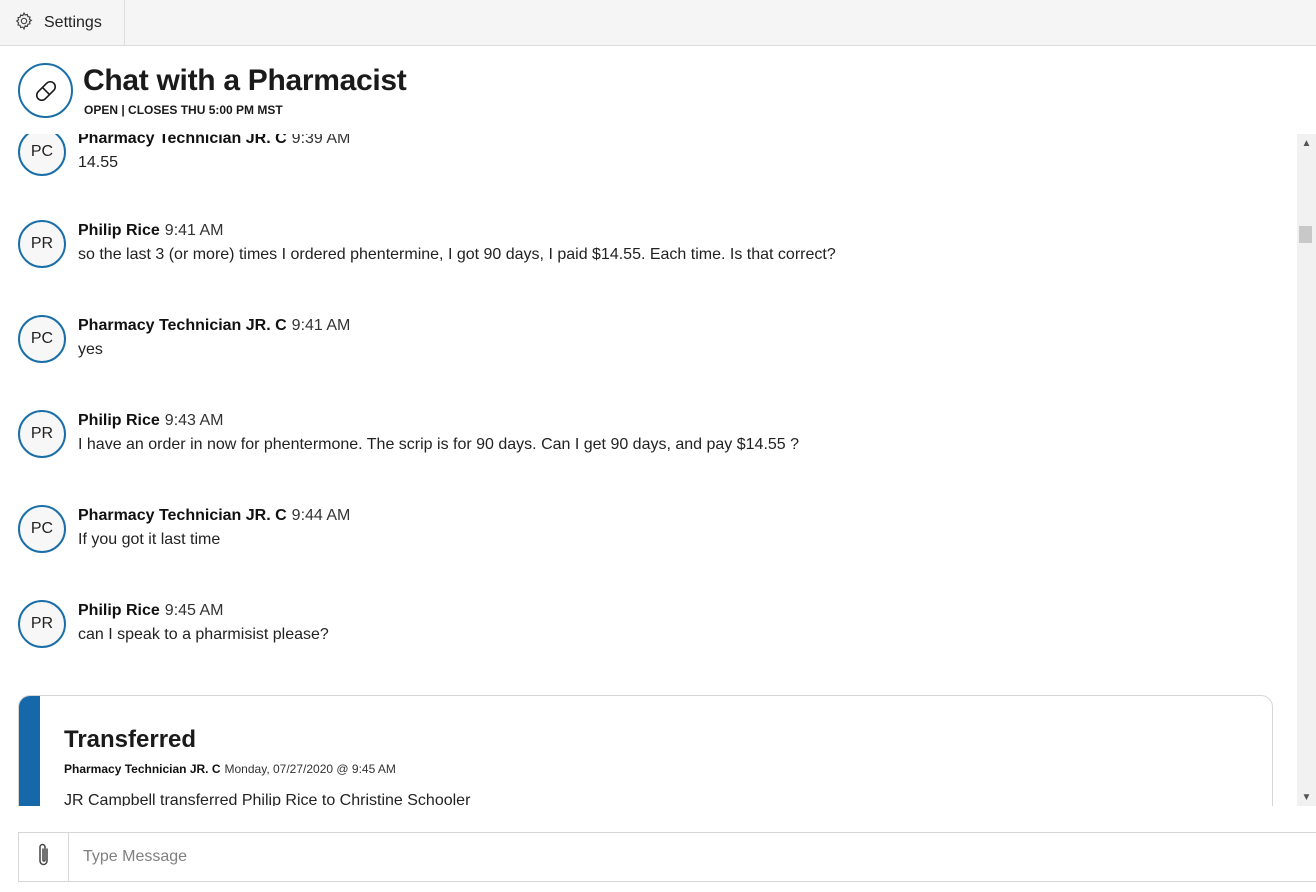 This screenshot has width=1316, height=892. What do you see at coordinates (1306, 143) in the screenshot?
I see `scroll-up-arrow-icon: ▲` at bounding box center [1306, 143].